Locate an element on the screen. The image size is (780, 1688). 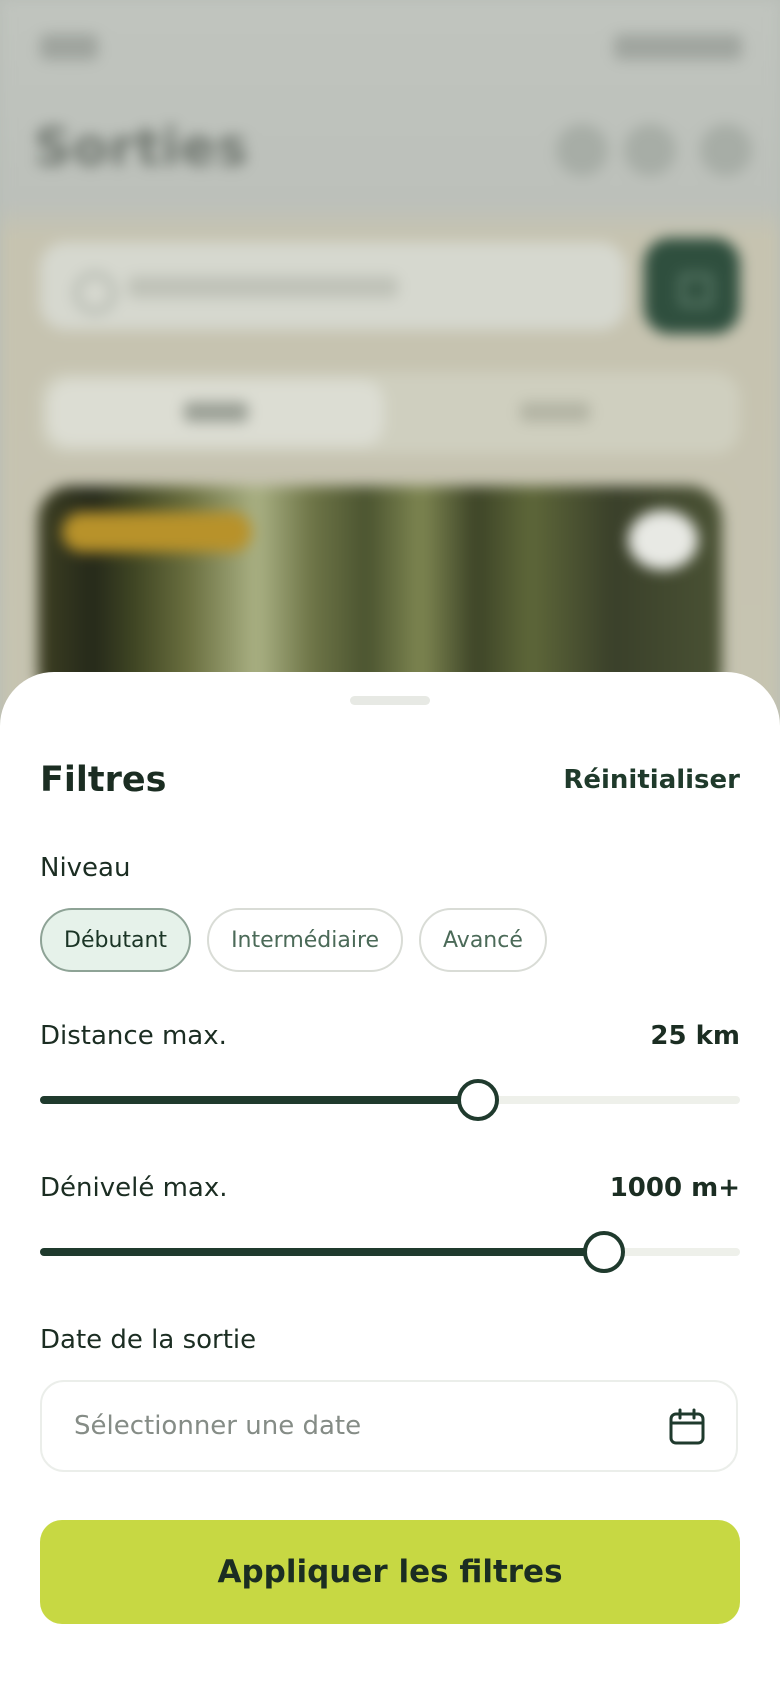
elevation-value: 1000 m+ is located at coordinates (674, 1188).